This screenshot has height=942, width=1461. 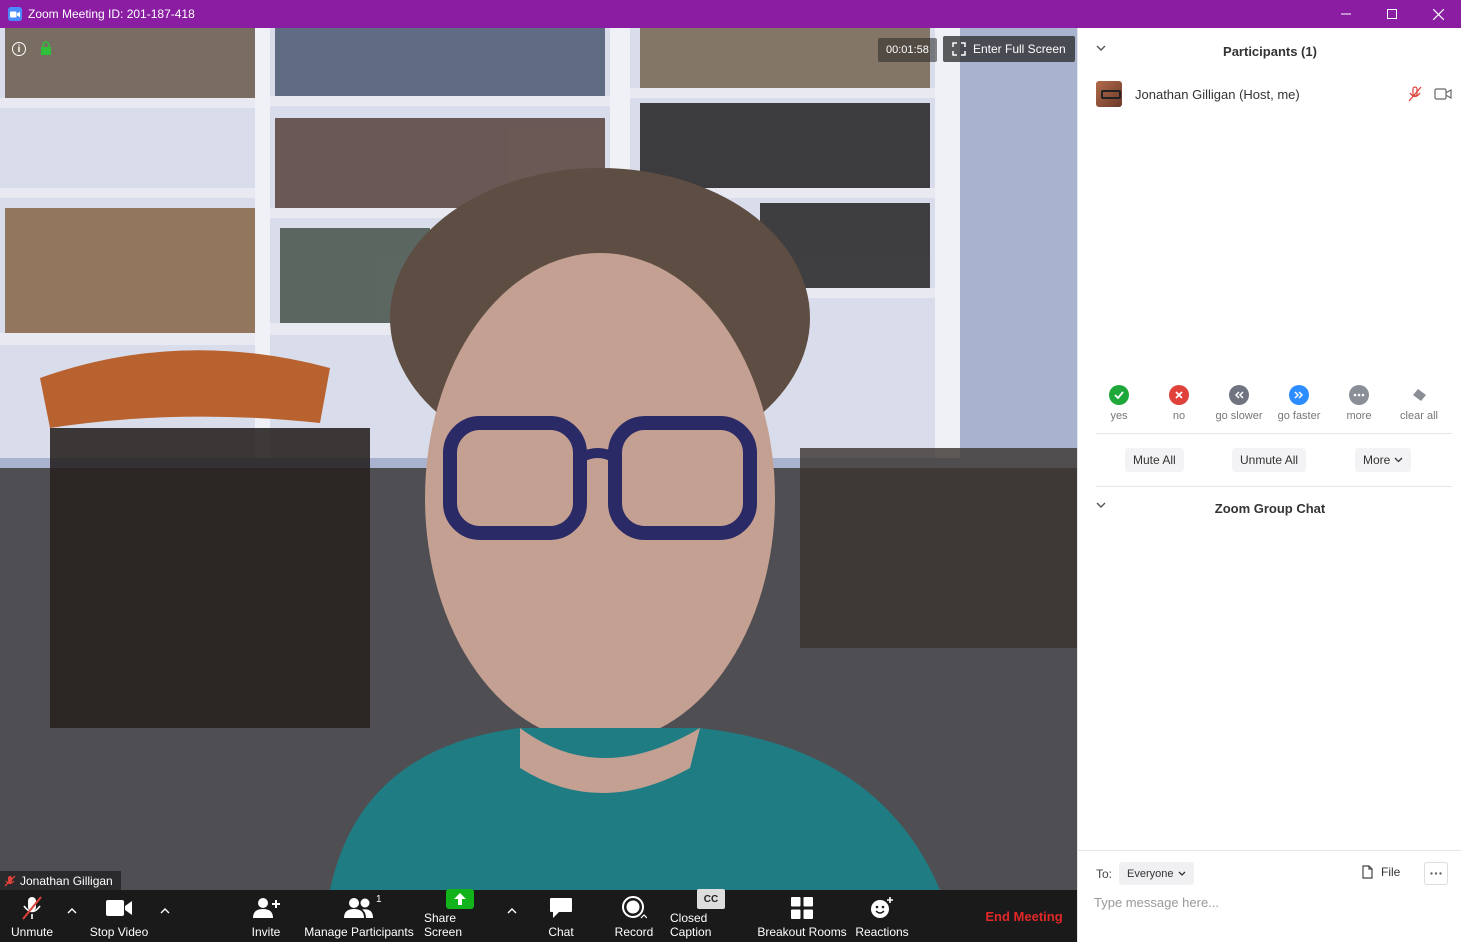 I want to click on unmute-all-button: Unmute All, so click(x=1269, y=460).